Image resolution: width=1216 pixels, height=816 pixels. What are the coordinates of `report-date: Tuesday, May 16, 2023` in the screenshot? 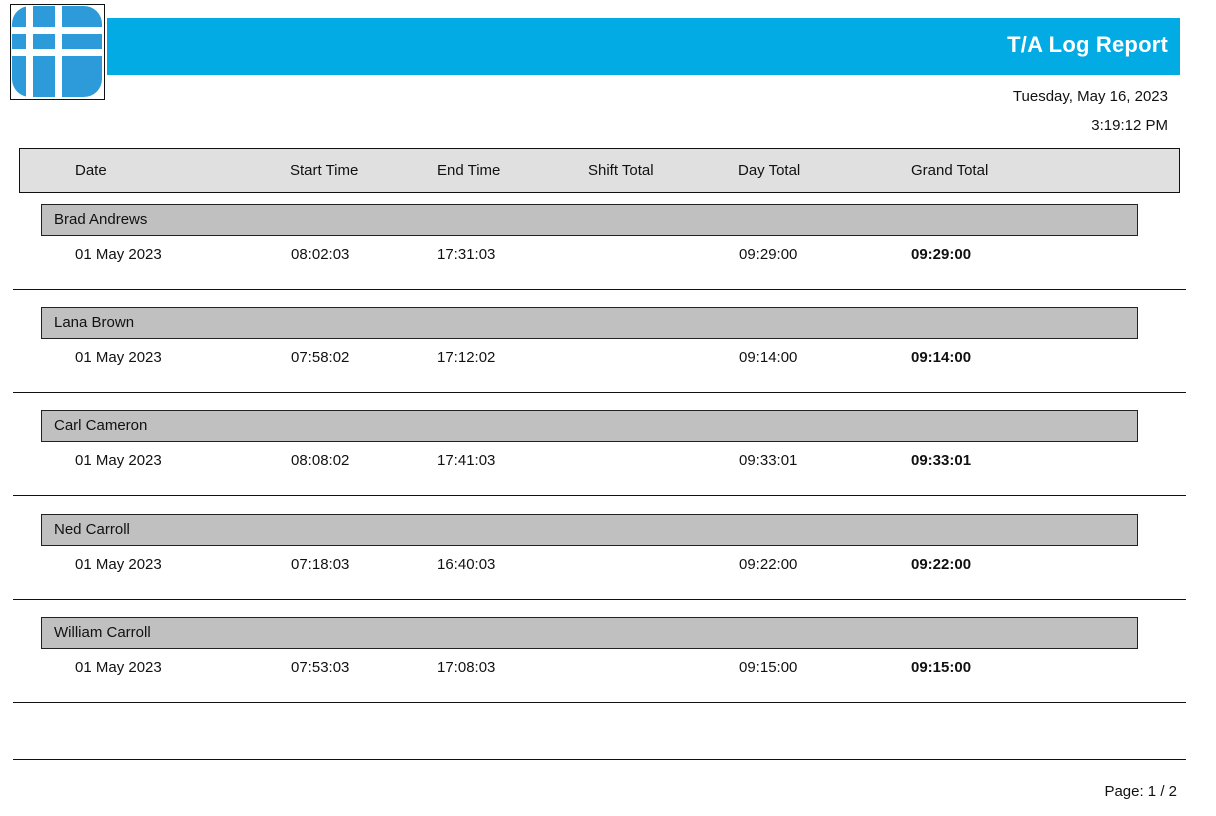 It's located at (1090, 96).